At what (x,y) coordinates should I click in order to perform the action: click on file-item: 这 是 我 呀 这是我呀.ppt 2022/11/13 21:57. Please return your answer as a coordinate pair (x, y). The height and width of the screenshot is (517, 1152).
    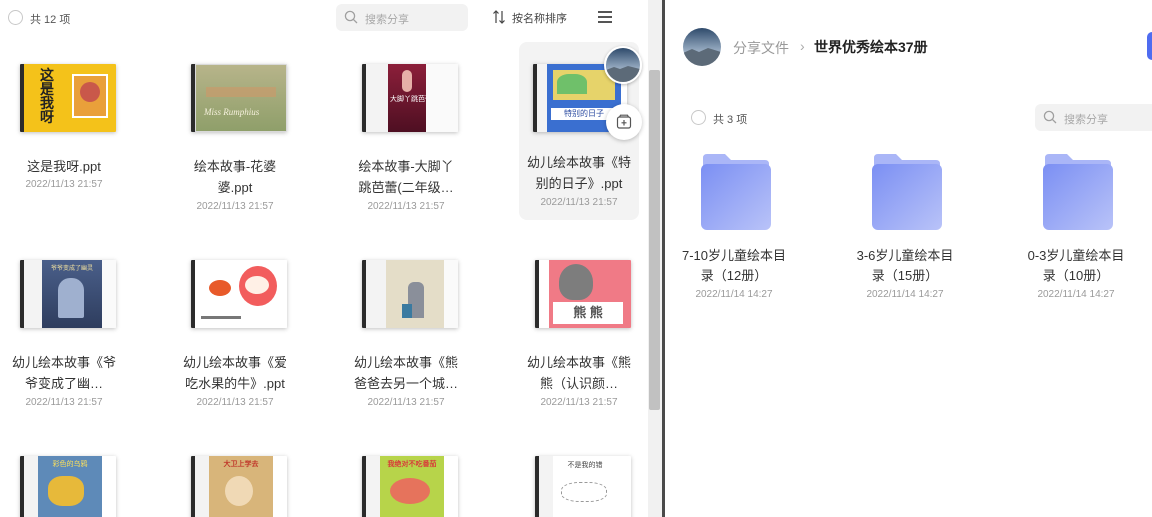
    Looking at the image, I should click on (64, 134).